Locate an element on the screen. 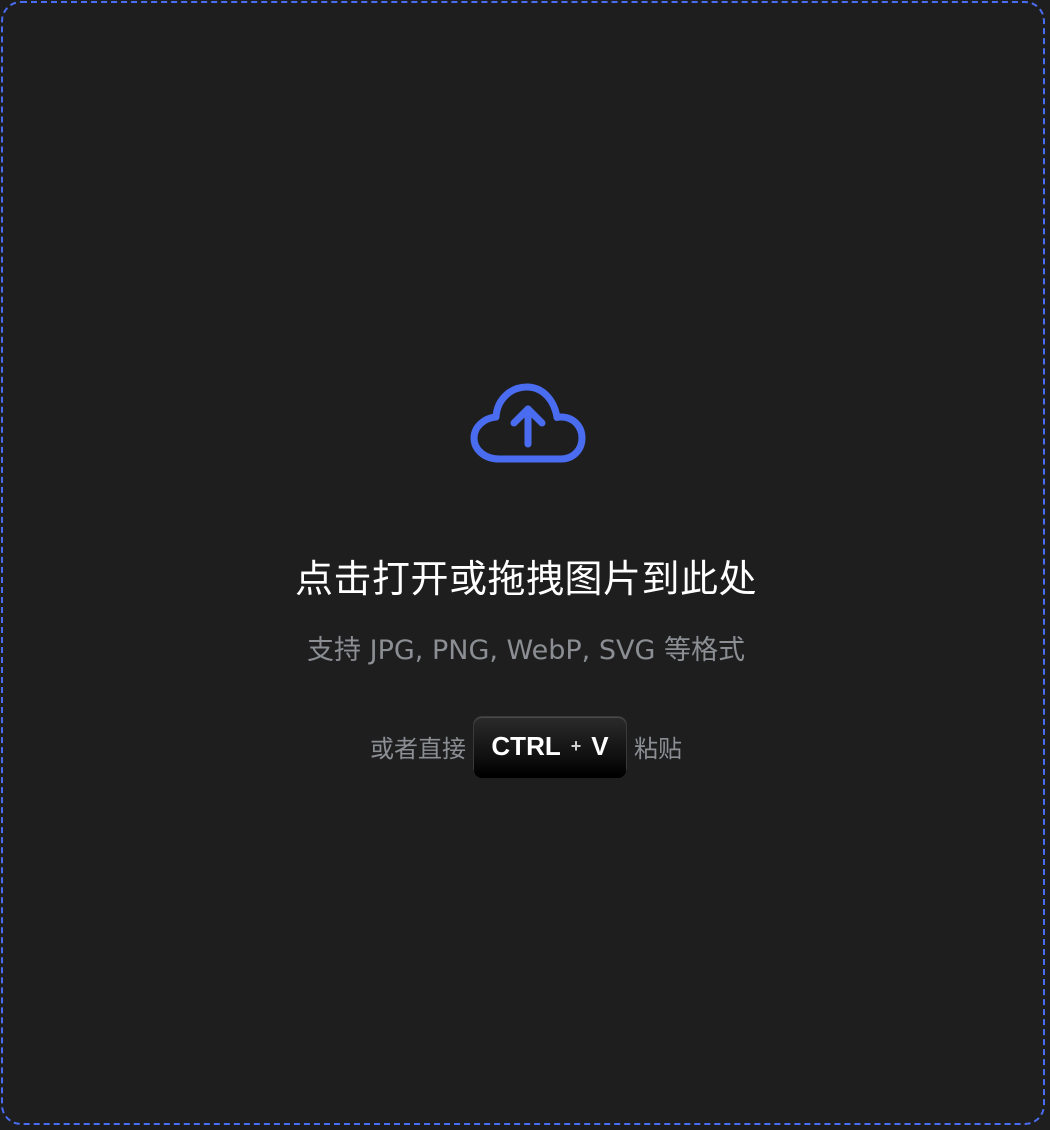  cloud-upload-icon is located at coordinates (528, 423).